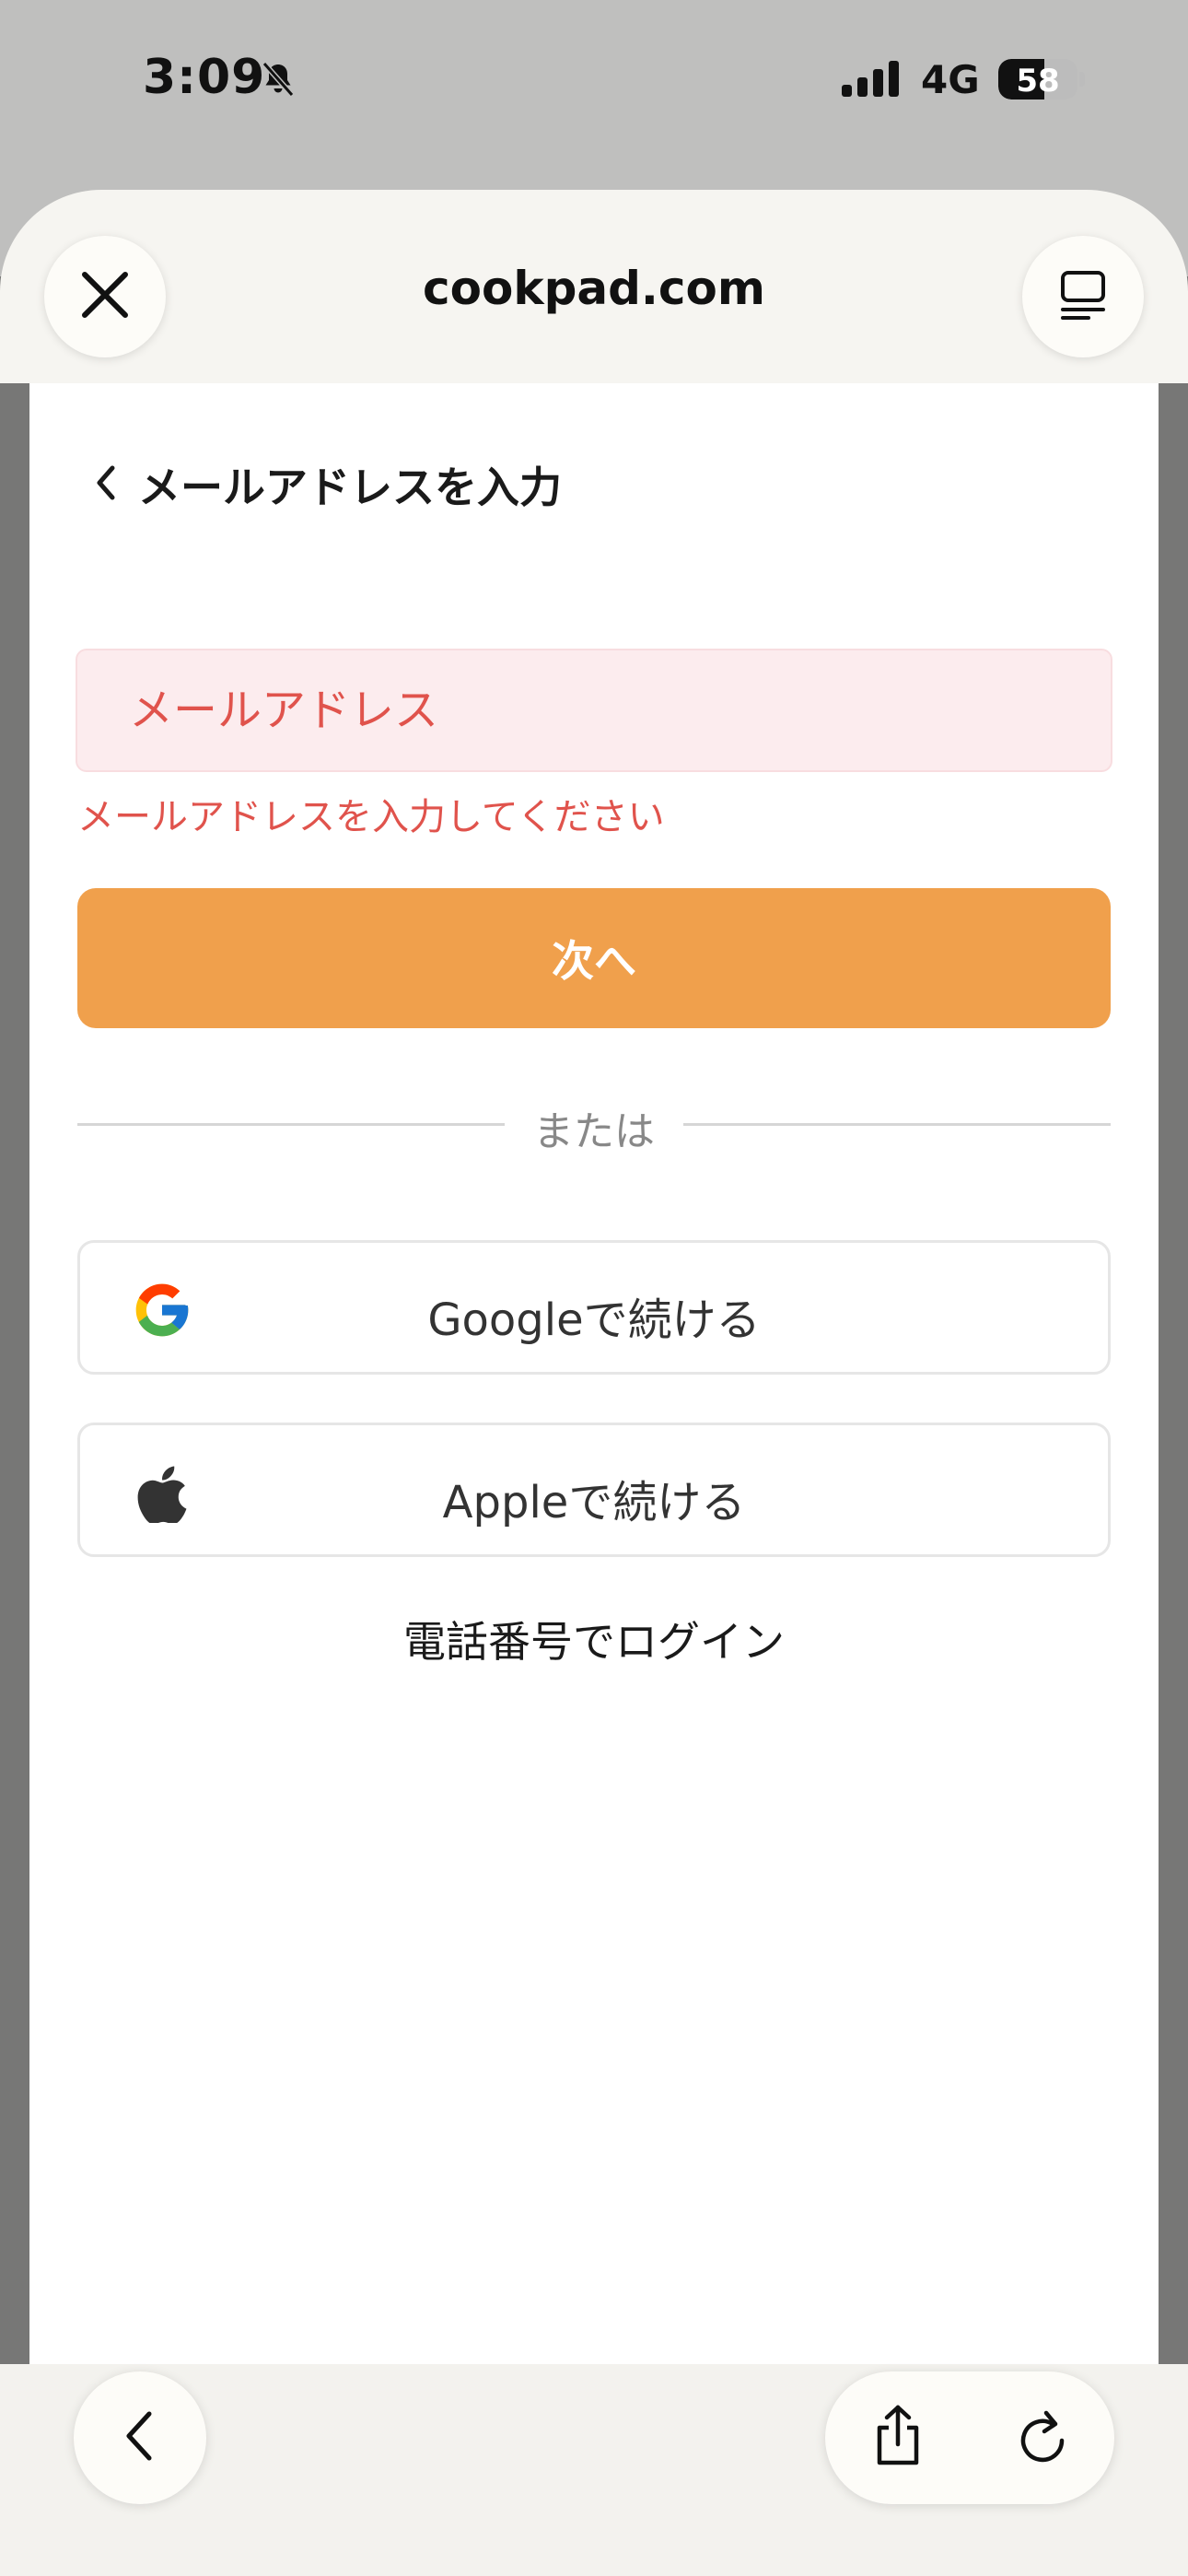 The image size is (1188, 2576). I want to click on back-to-previous-step-link: メールアドレスを入力, so click(326, 485).